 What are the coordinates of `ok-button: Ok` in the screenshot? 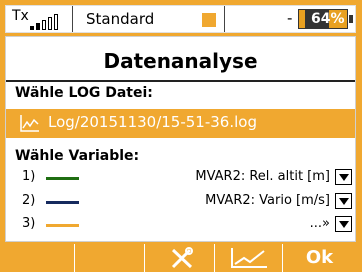 It's located at (319, 258).